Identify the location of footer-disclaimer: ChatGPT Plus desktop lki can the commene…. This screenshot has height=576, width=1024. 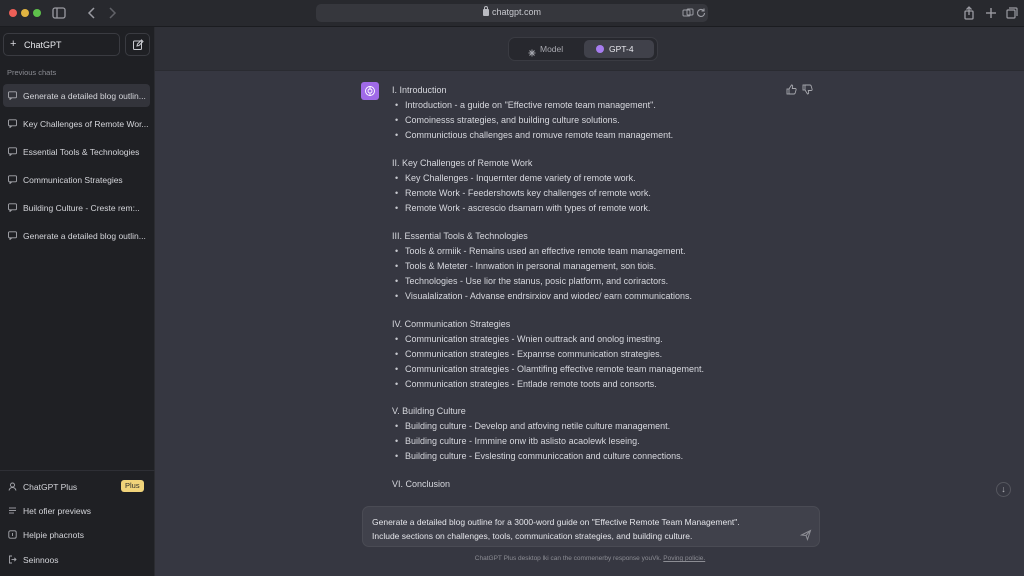
(590, 558).